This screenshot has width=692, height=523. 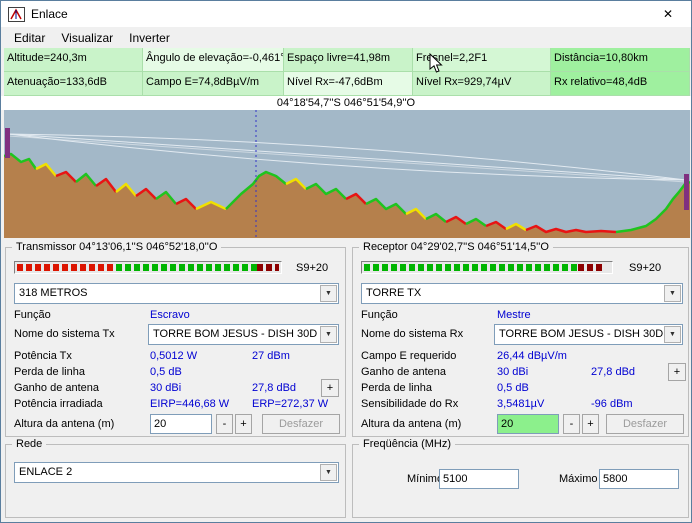 I want to click on network-select: ENLACE 2 ▼, so click(x=176, y=472).